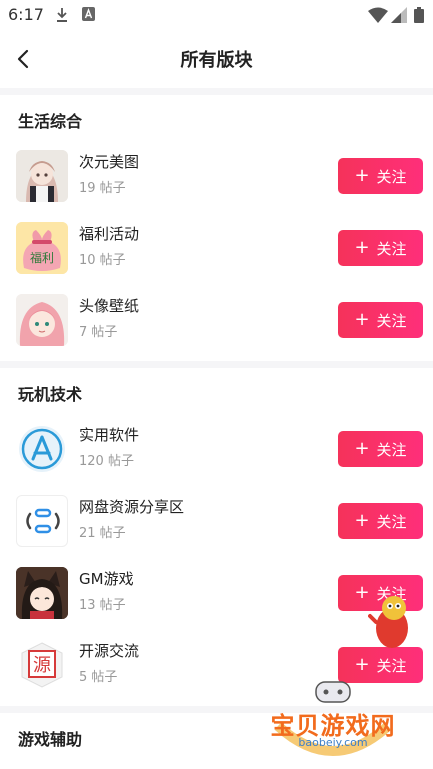 Image resolution: width=433 pixels, height=769 pixels. Describe the element at coordinates (216, 521) in the screenshot. I see `board-row-netdisk: 网盘资源分享区 21 帖子 + 关注` at that location.